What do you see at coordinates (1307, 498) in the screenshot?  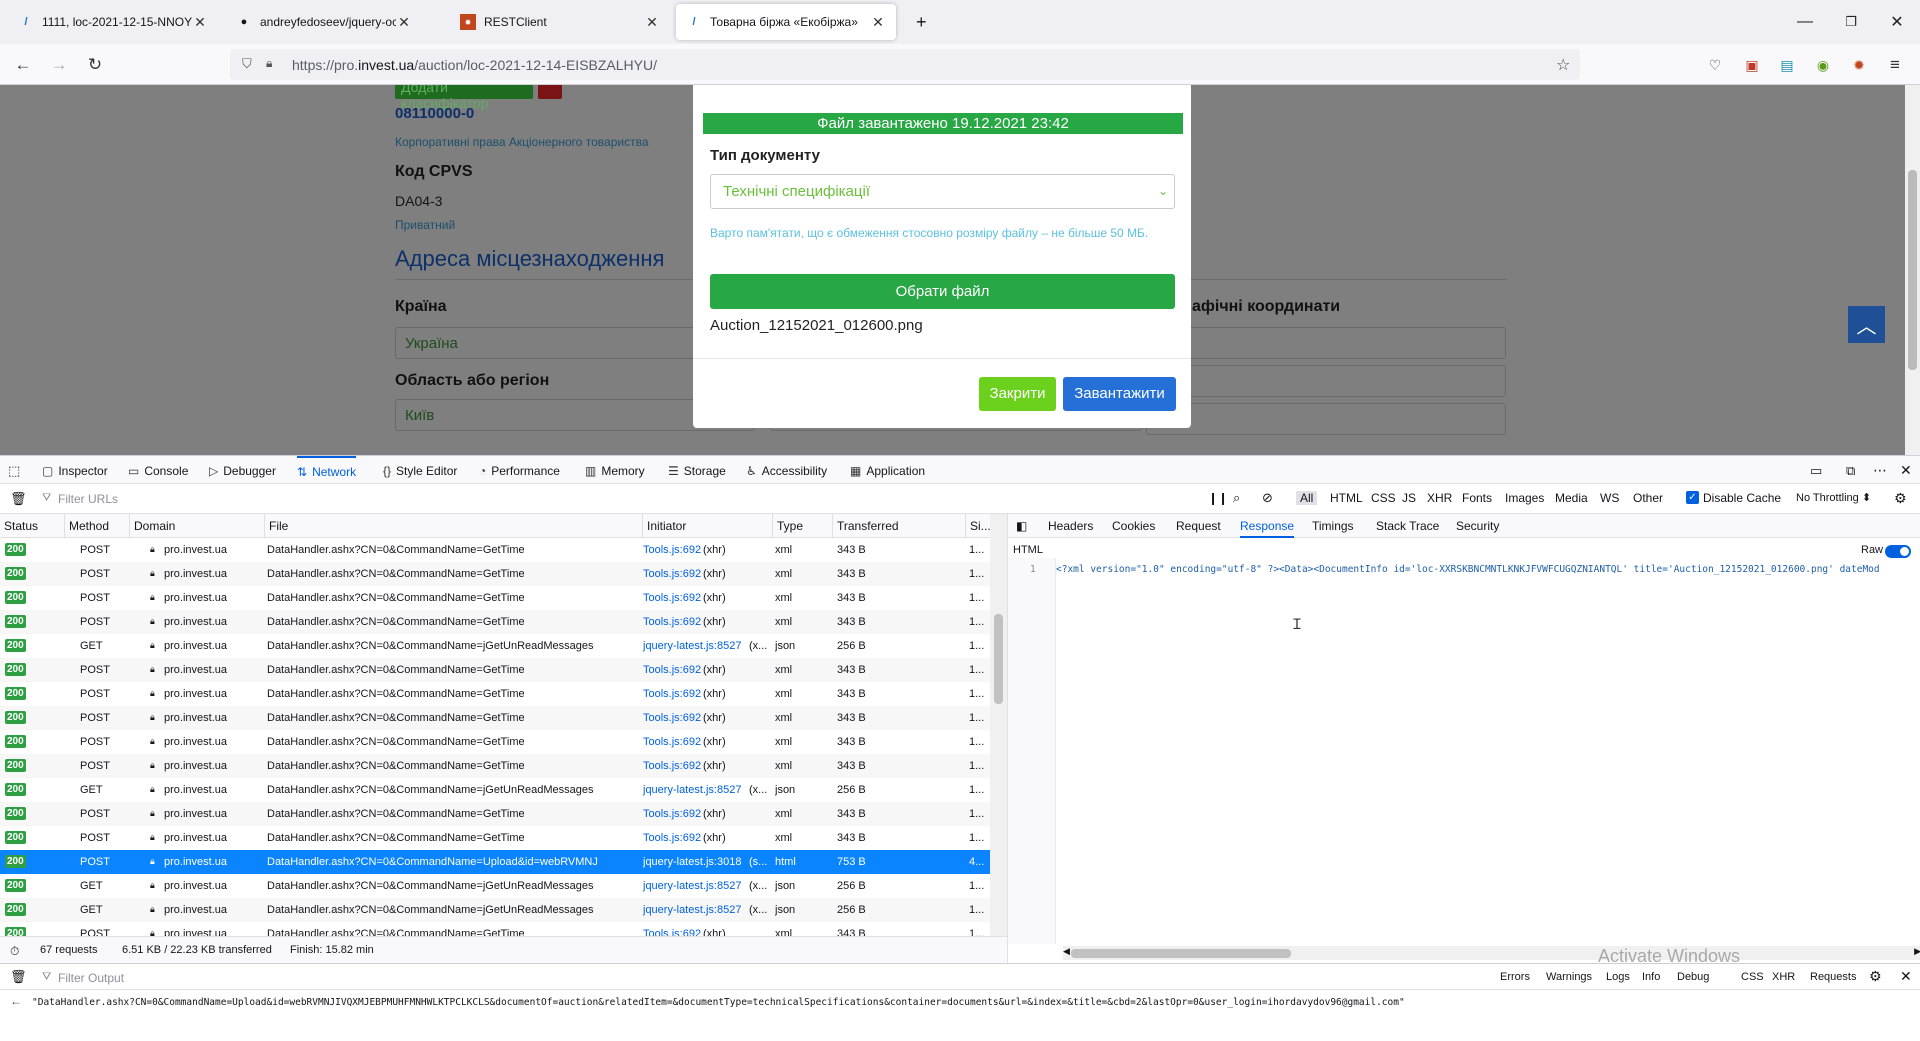 I see `filter-all: All` at bounding box center [1307, 498].